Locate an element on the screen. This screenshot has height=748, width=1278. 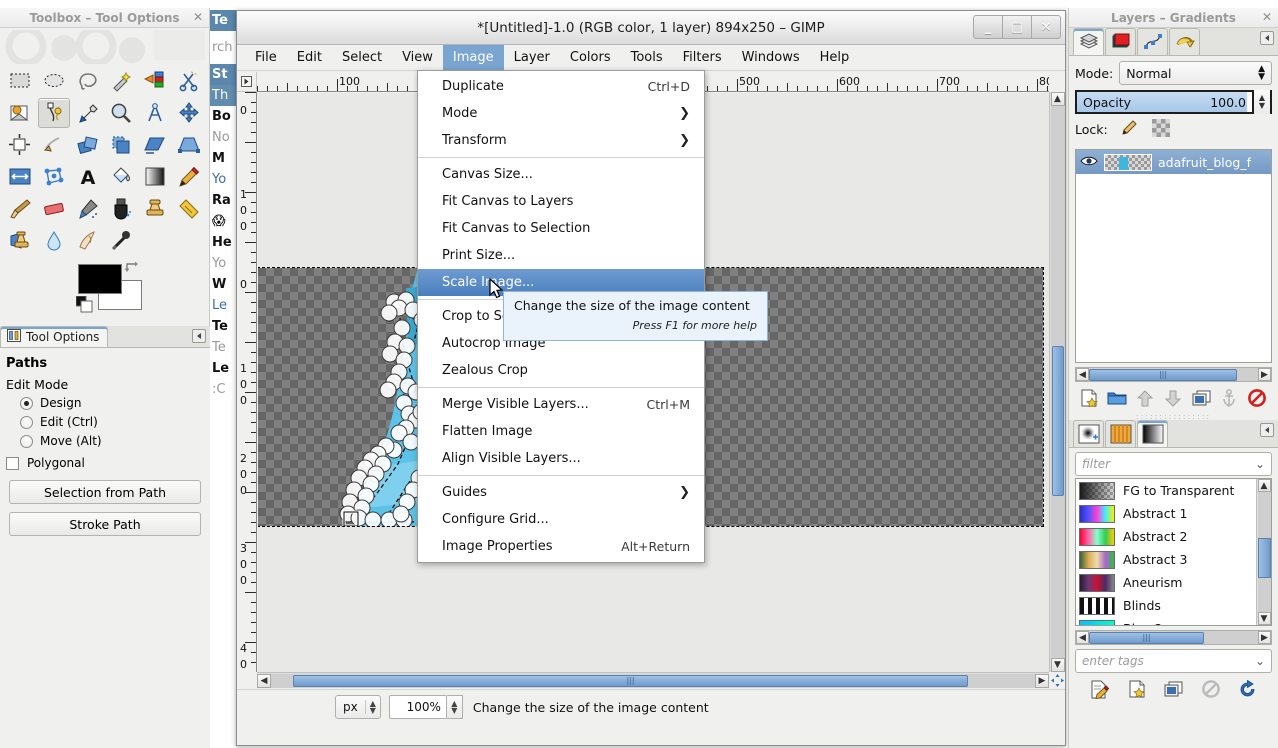
color-picker-tool is located at coordinates (88, 113).